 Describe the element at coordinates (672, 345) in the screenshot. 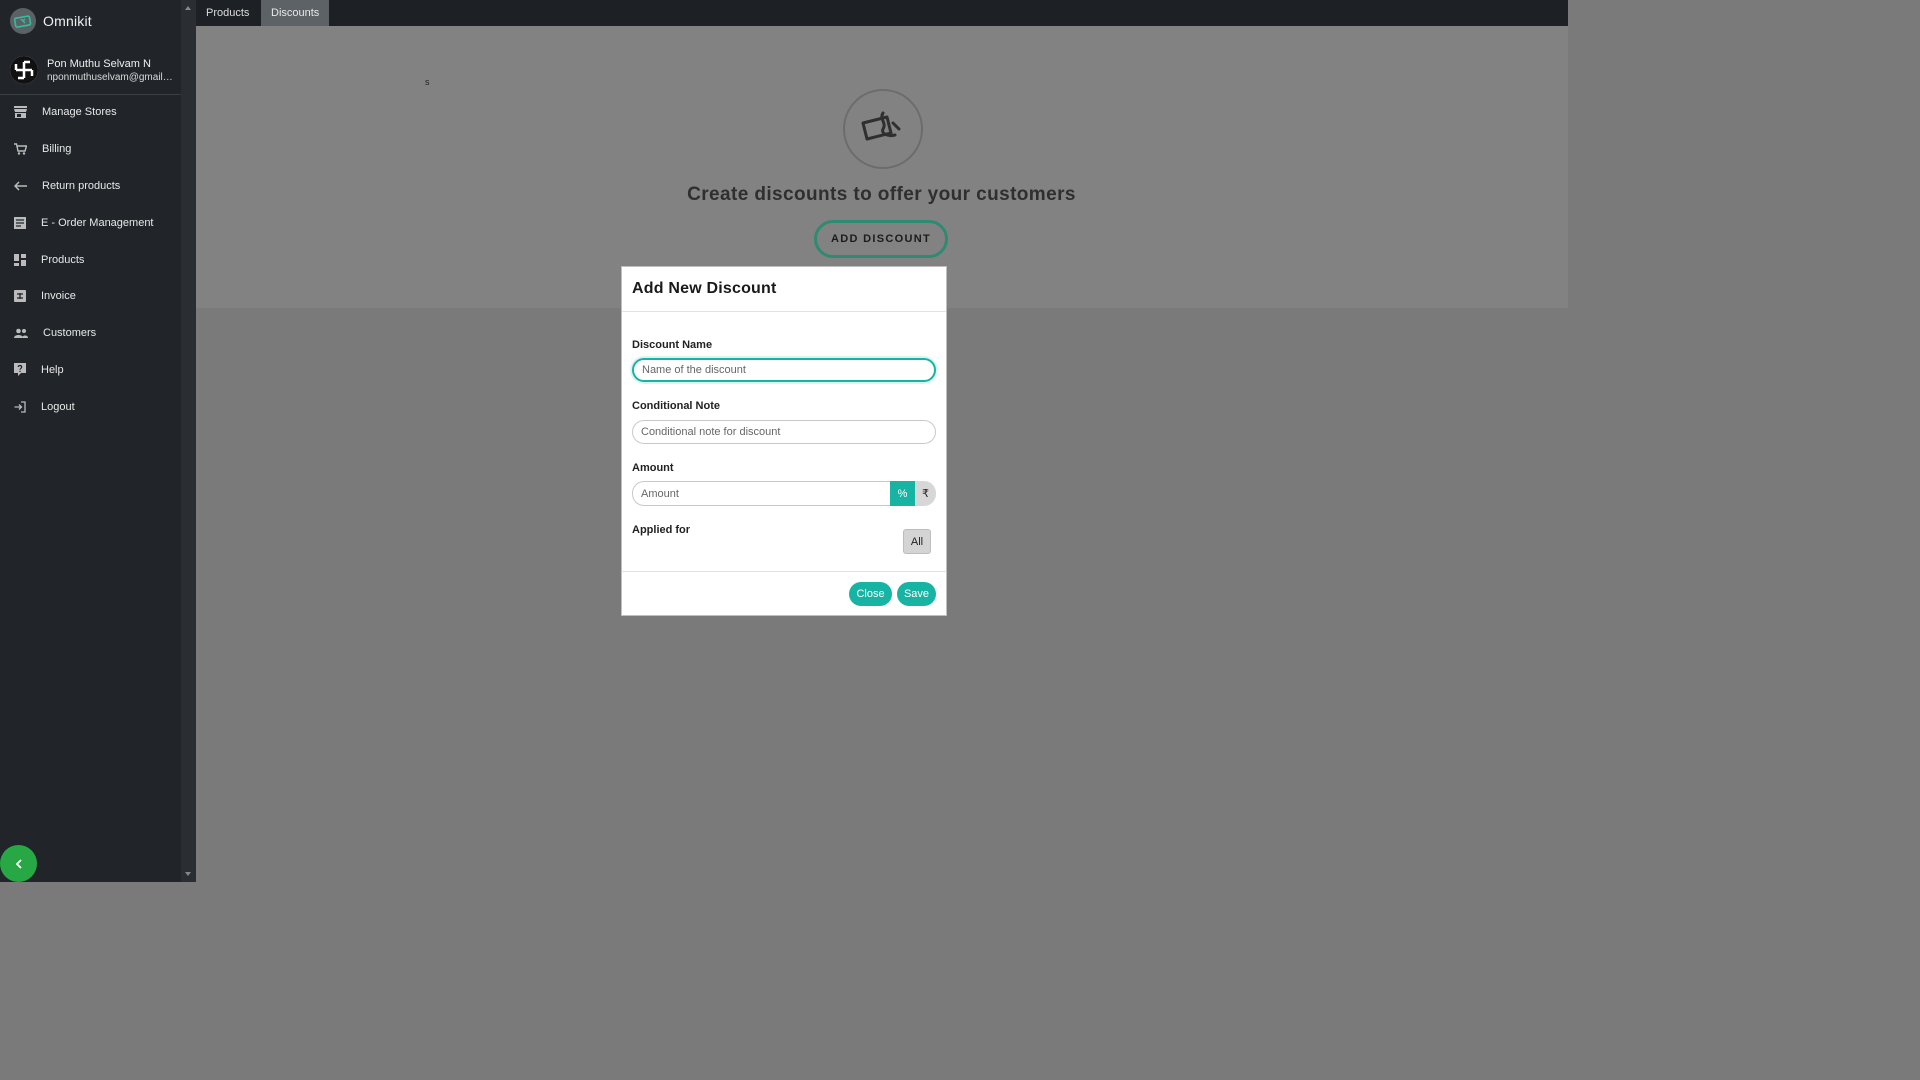

I see `discount-name-label: Discount Name` at that location.